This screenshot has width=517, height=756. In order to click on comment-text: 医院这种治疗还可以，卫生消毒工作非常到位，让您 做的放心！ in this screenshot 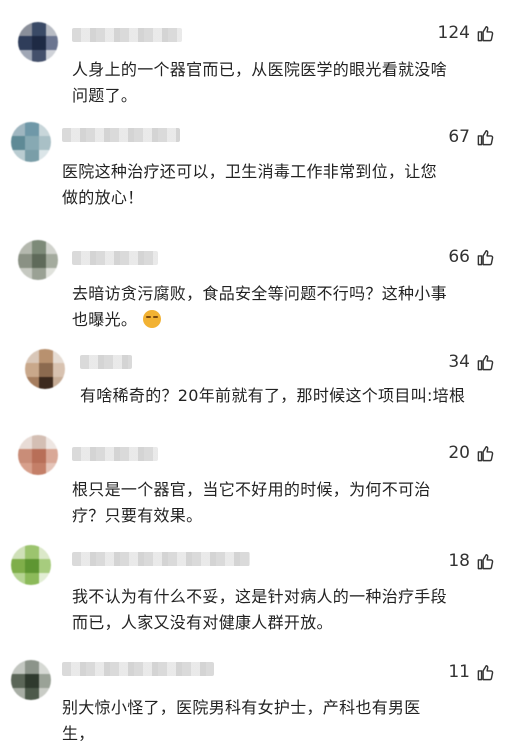, I will do `click(249, 184)`.